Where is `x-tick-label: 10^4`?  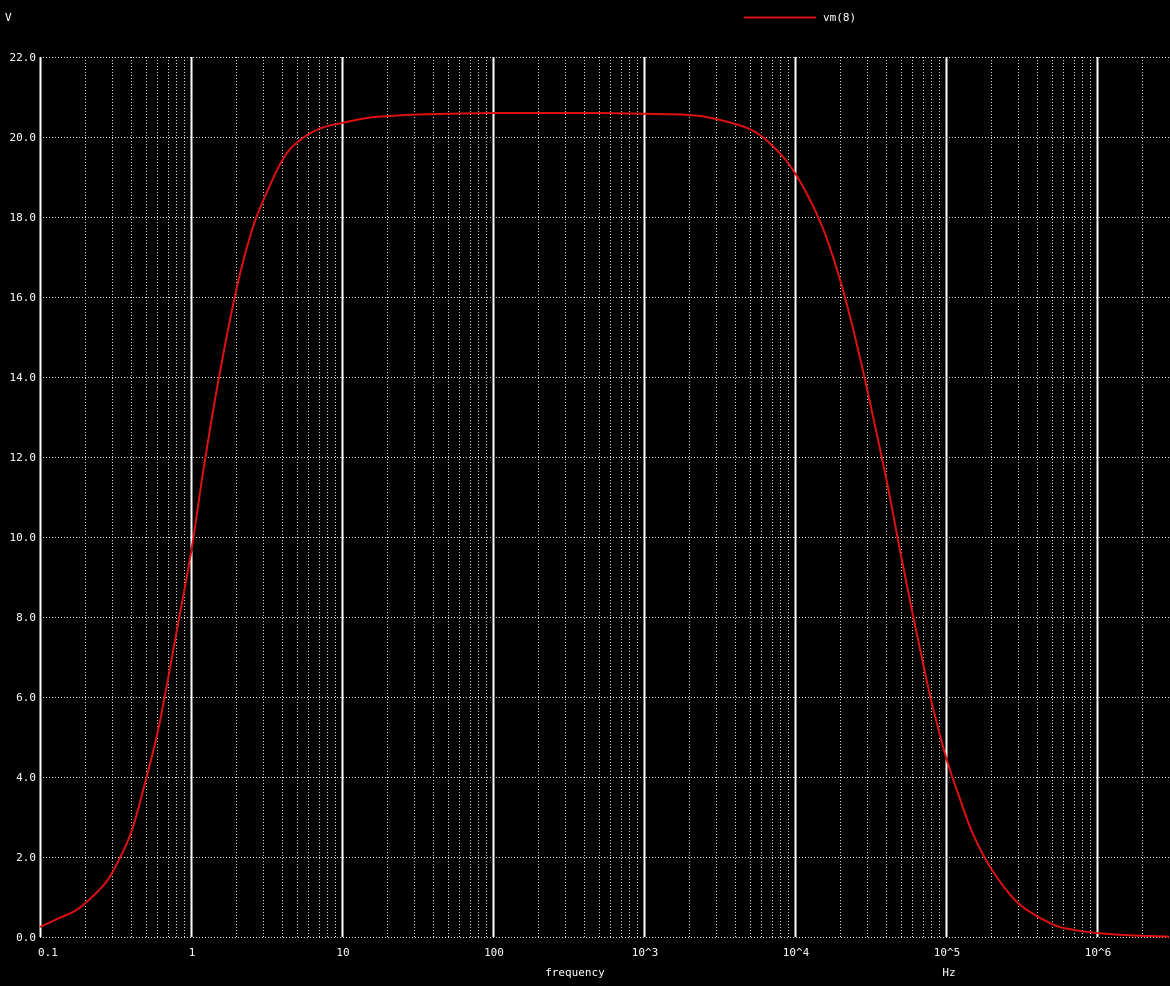
x-tick-label: 10^4 is located at coordinates (796, 952).